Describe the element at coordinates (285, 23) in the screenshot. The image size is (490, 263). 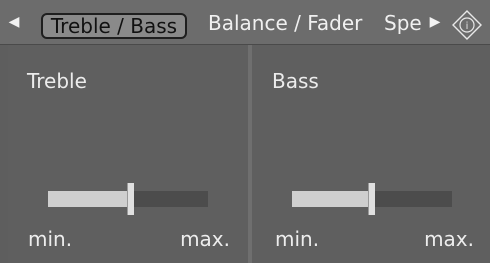
I see `tab-balance-fader: Balance / Fader` at that location.